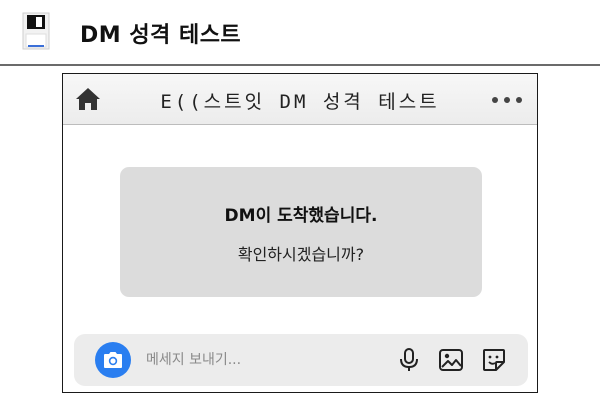 This screenshot has height=400, width=600. I want to click on dm-confirm-text: 확인하시겠습니까?, so click(301, 254).